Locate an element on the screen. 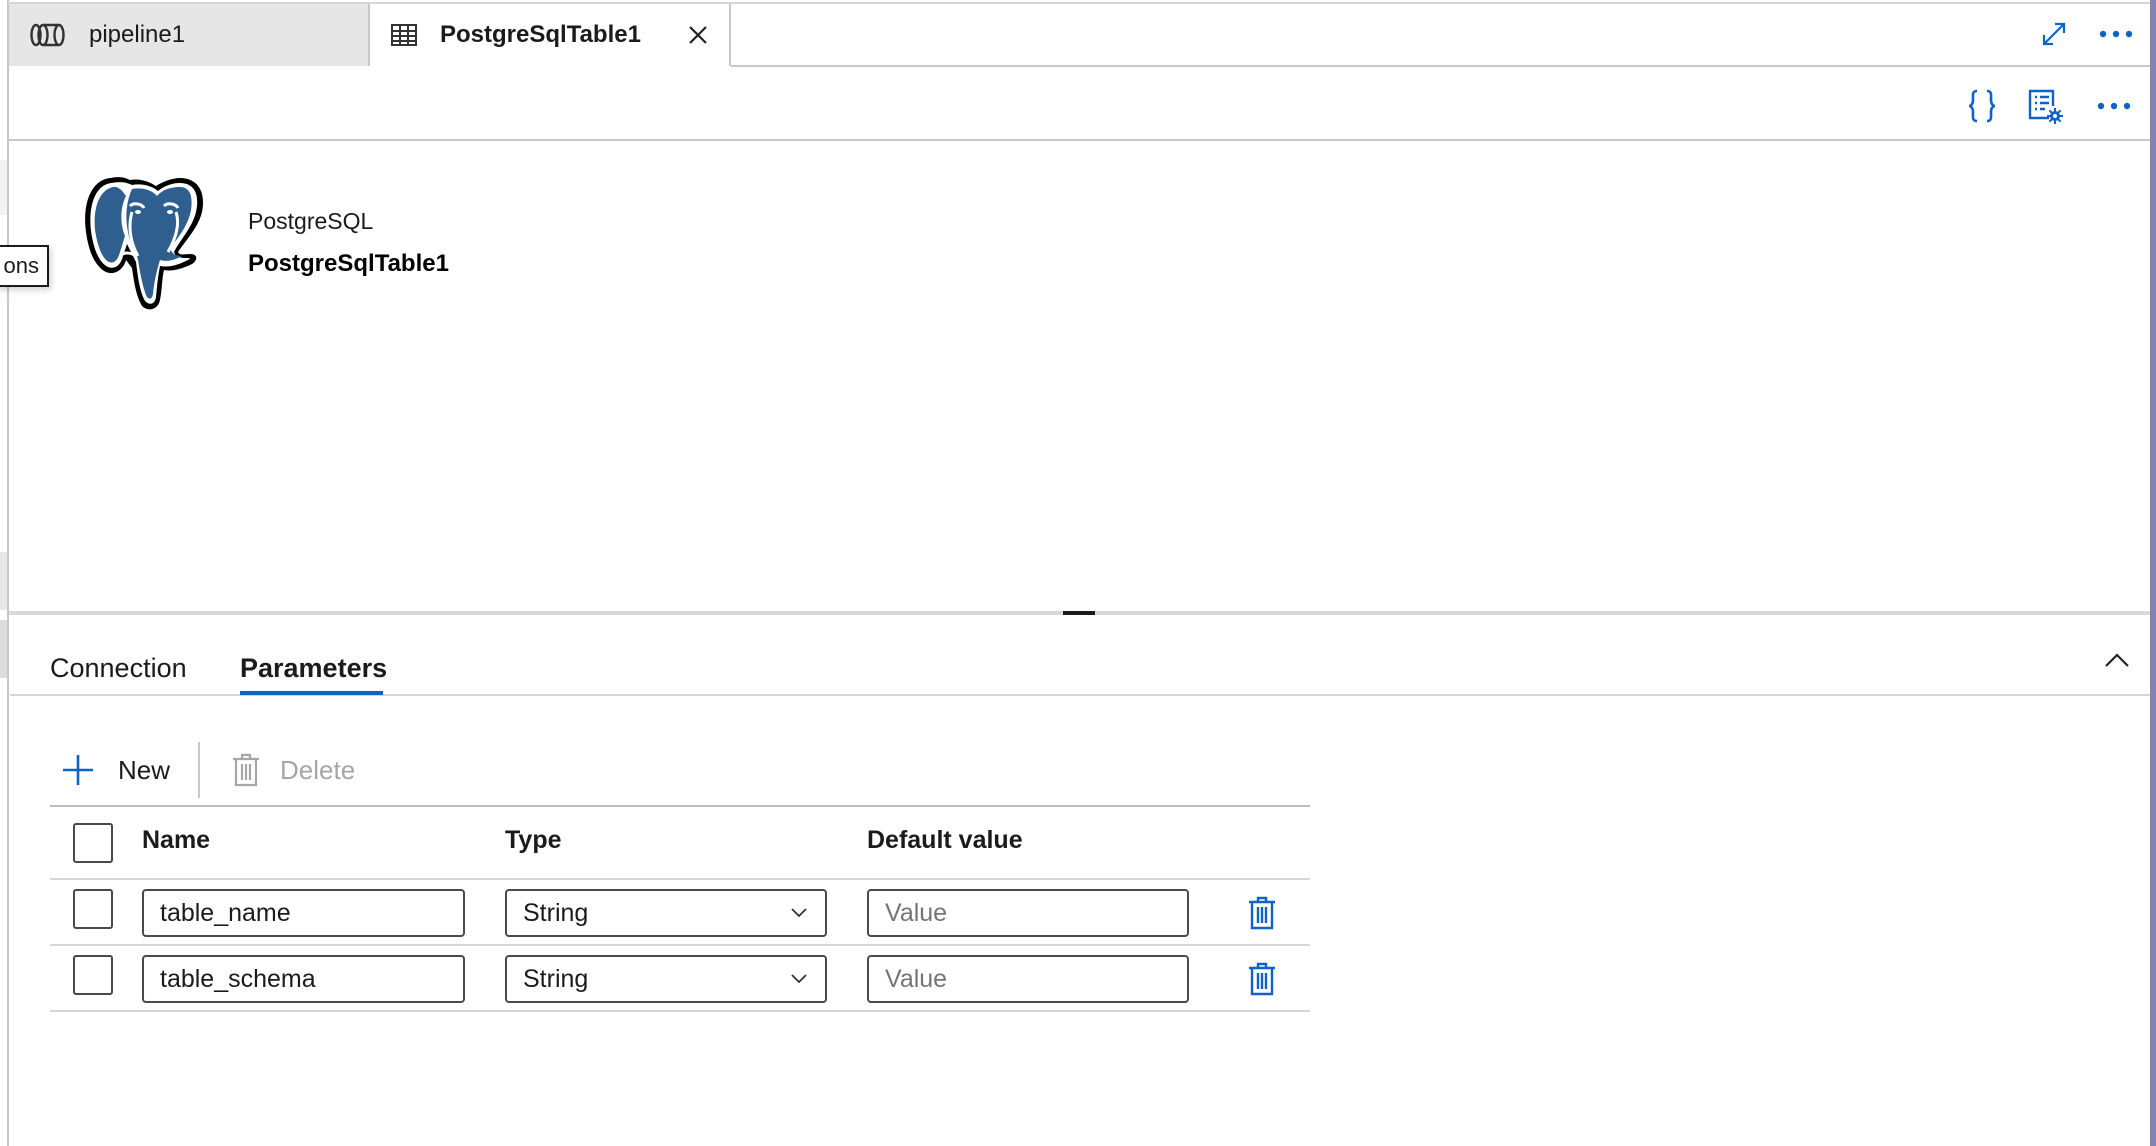 The width and height of the screenshot is (2156, 1146). maximize-icon is located at coordinates (2054, 34).